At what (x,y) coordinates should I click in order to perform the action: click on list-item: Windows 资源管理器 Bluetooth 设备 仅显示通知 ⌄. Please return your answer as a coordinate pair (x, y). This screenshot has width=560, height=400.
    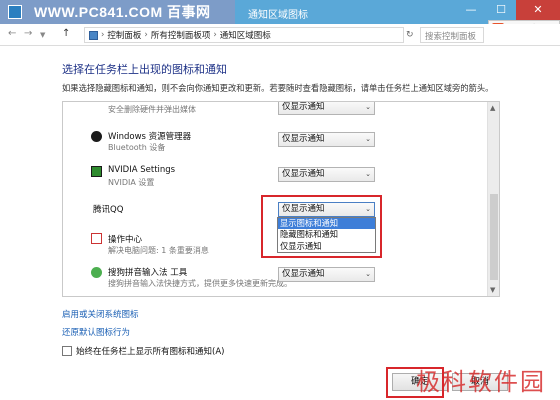
    Looking at the image, I should click on (275, 143).